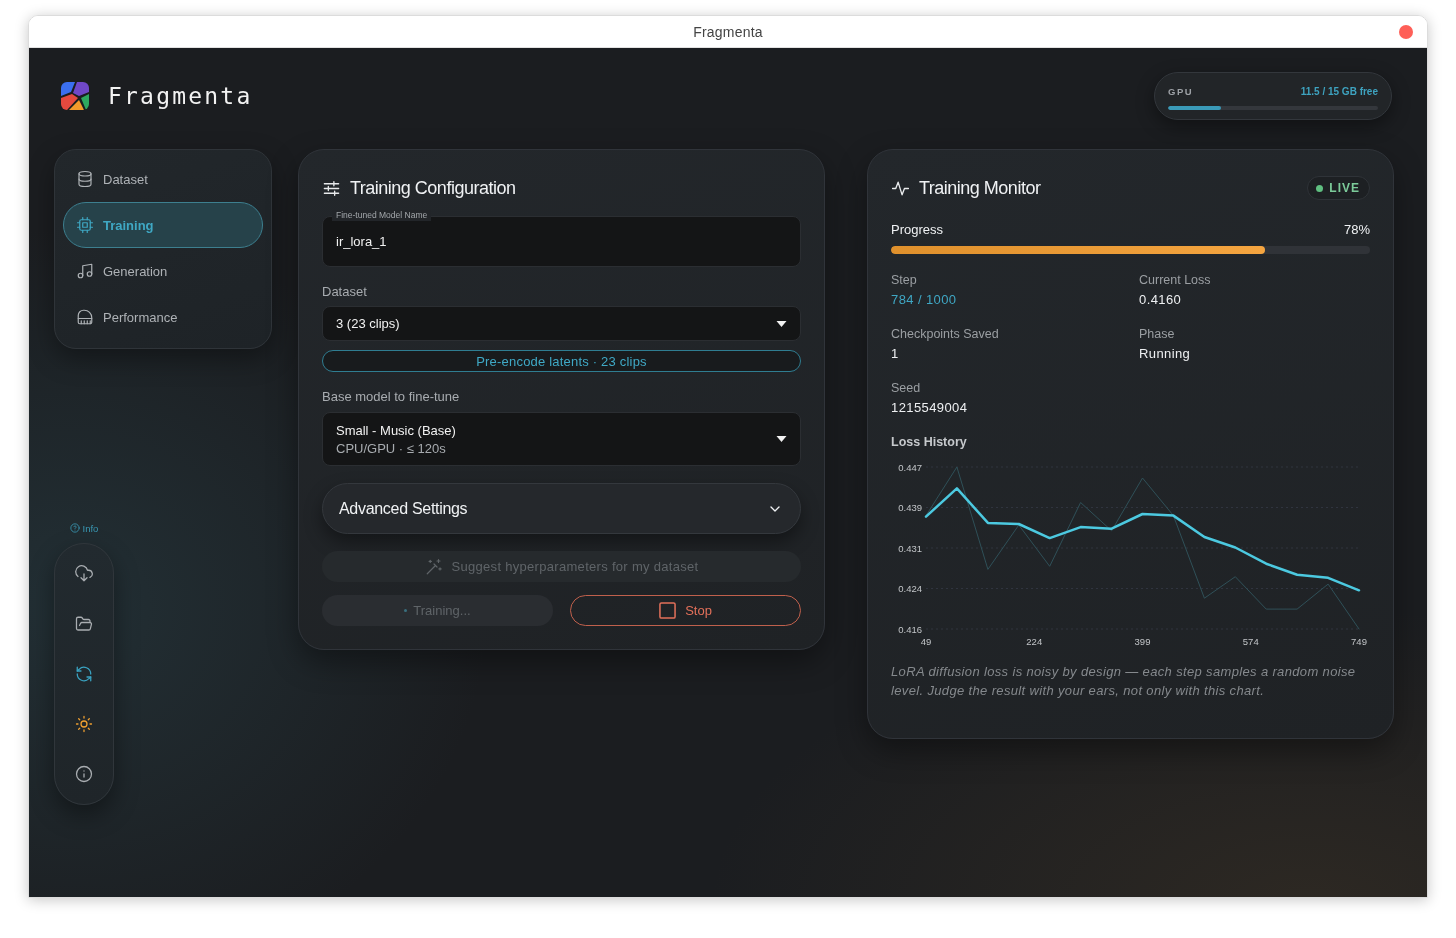 This screenshot has height=938, width=1456. I want to click on live-label: LIVE, so click(1344, 188).